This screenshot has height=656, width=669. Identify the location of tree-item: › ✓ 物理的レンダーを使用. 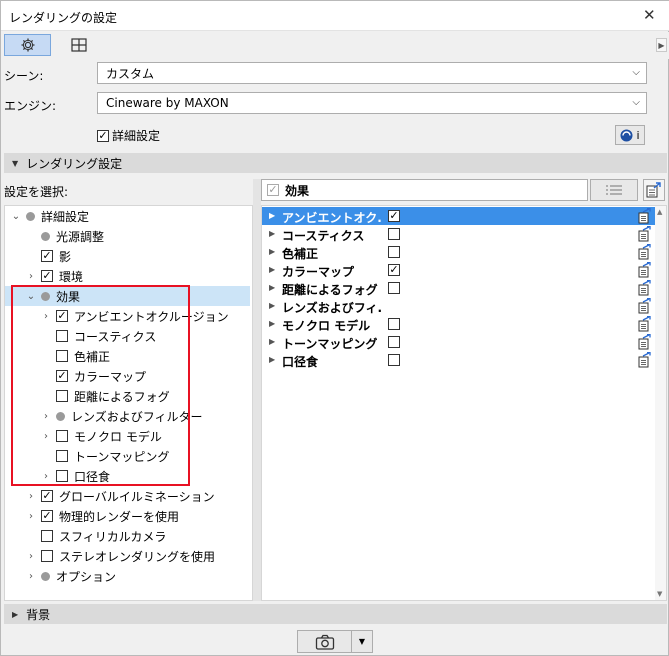
(102, 516).